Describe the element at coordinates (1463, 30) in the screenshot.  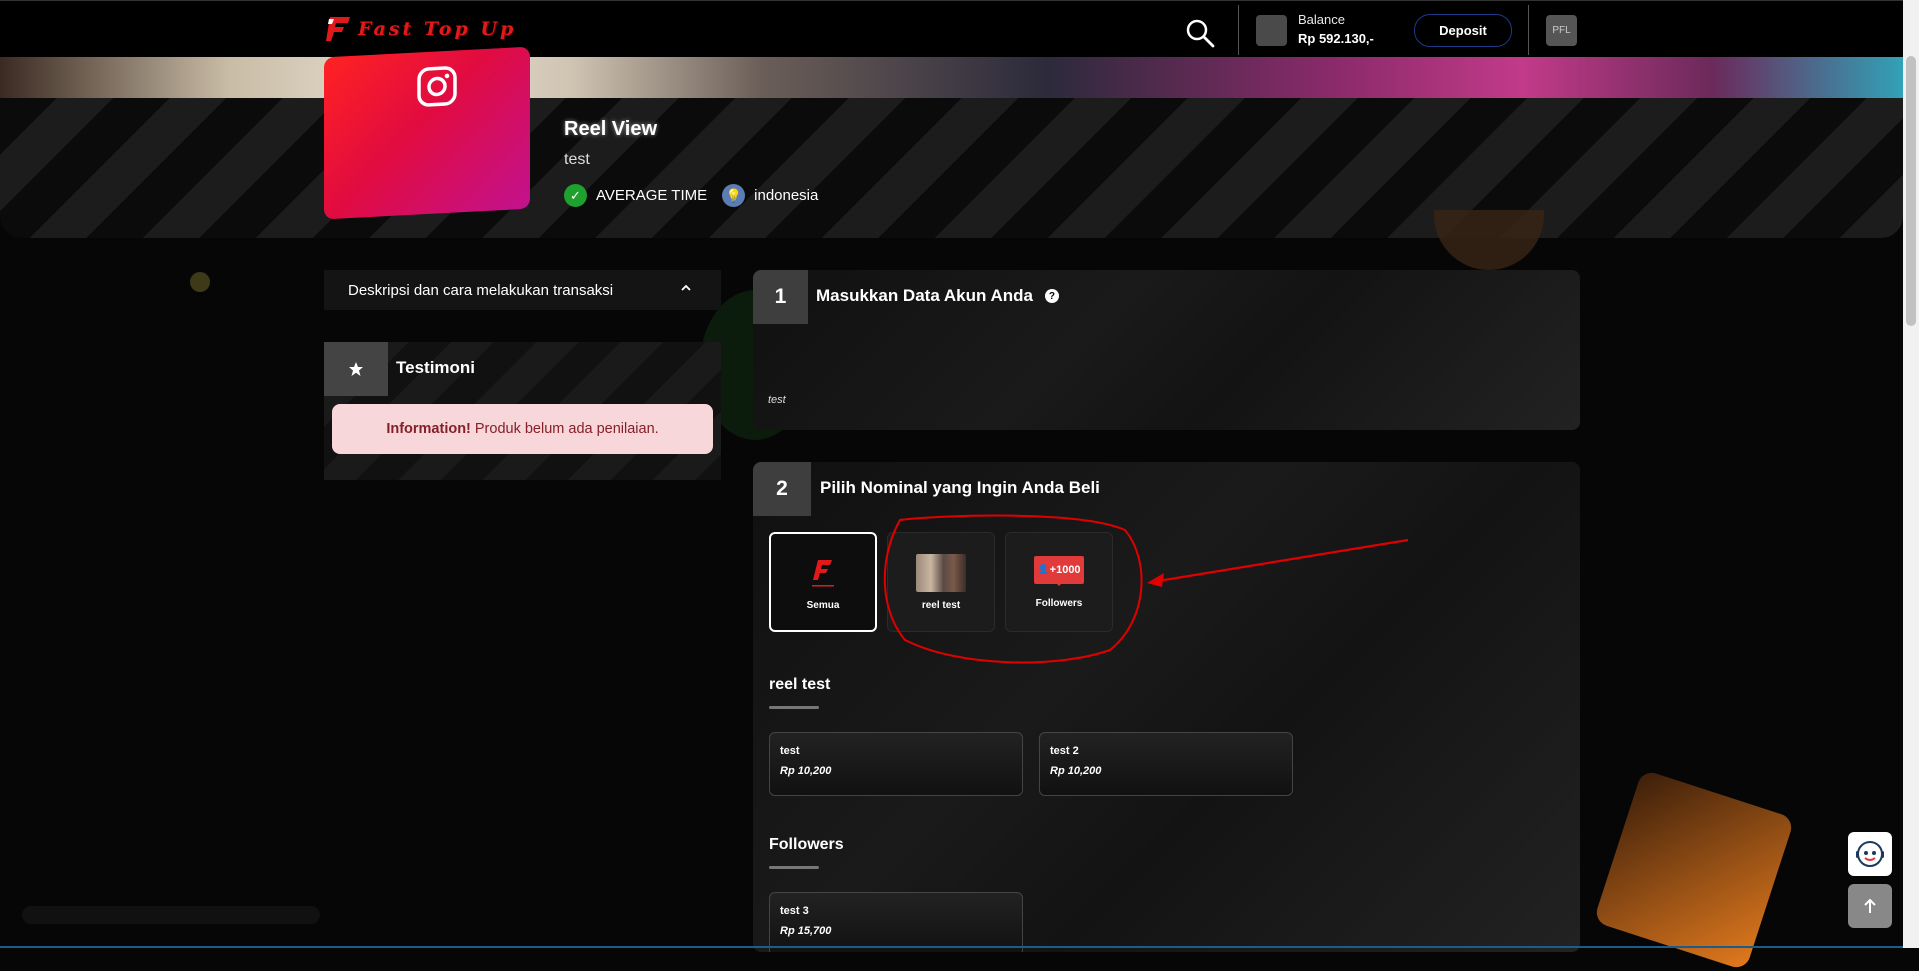
I see `deposit-button: Deposit` at that location.